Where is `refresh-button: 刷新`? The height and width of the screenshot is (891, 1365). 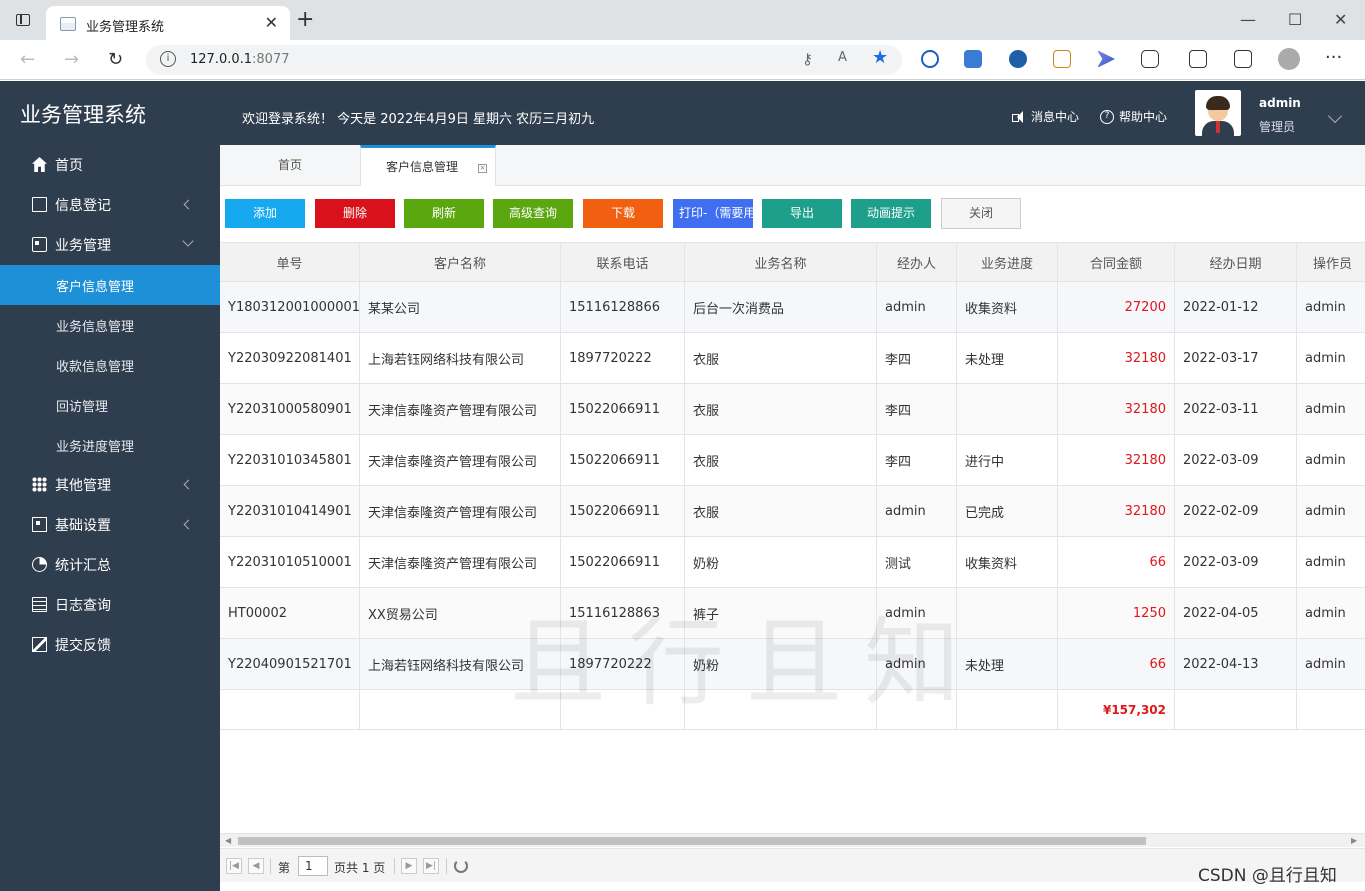 refresh-button: 刷新 is located at coordinates (444, 213).